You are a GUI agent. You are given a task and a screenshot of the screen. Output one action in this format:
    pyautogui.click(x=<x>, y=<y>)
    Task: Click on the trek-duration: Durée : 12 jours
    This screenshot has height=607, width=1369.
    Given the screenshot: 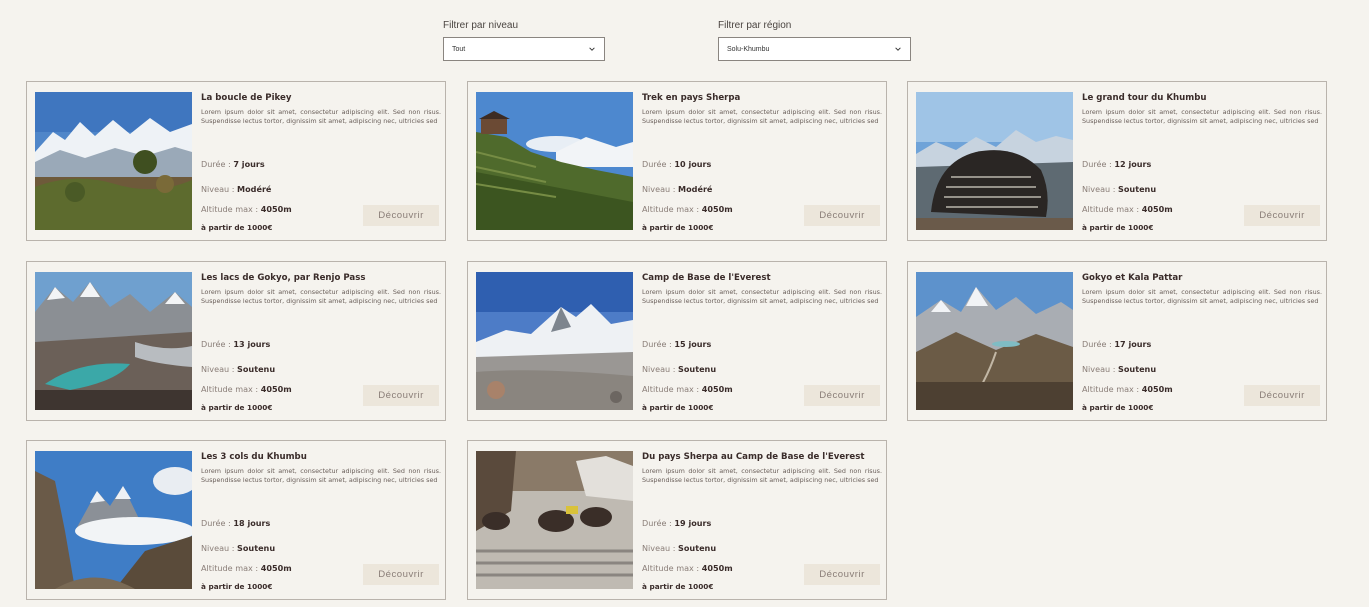 What is the action you would take?
    pyautogui.click(x=1116, y=164)
    